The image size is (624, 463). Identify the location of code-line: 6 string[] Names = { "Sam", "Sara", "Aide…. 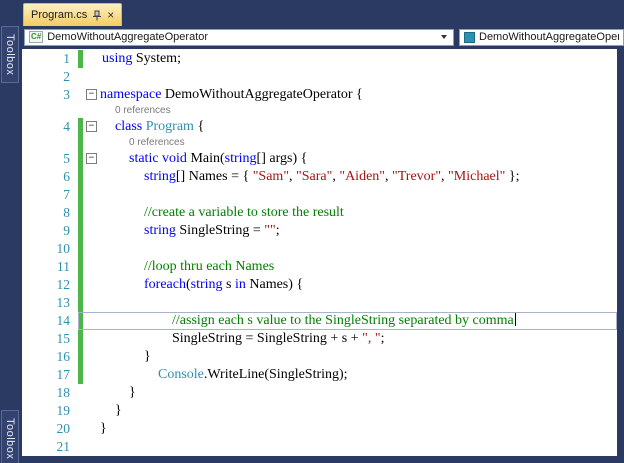
(319, 177).